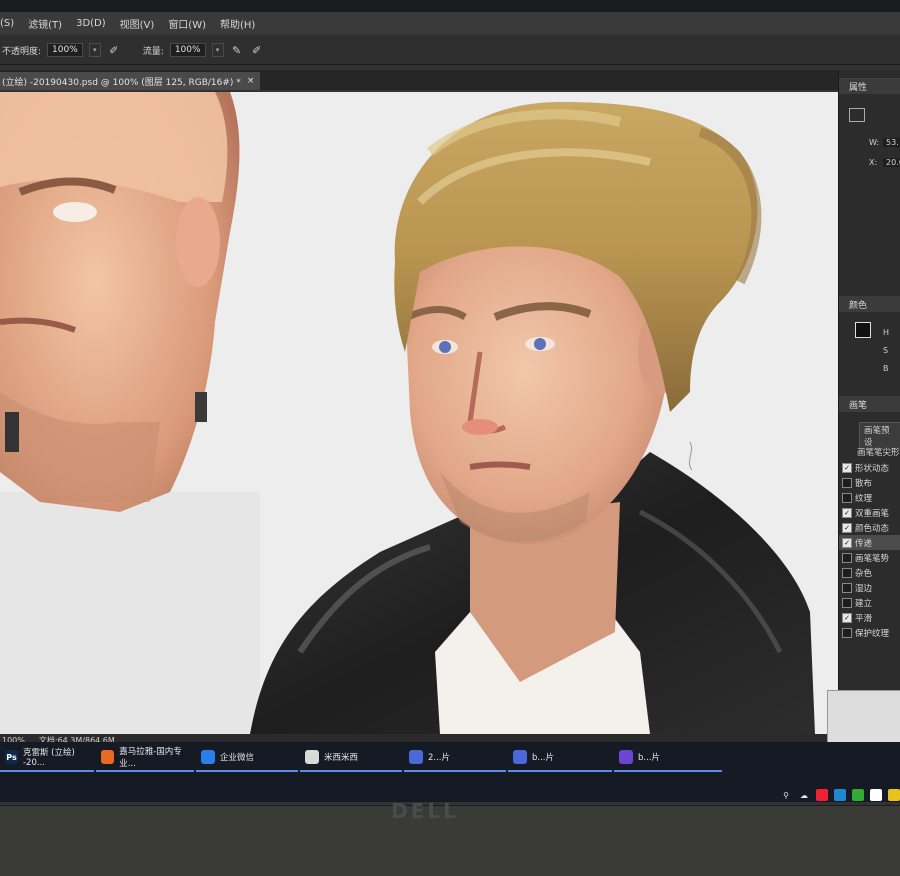 The height and width of the screenshot is (876, 900). Describe the element at coordinates (886, 368) in the screenshot. I see `b-label: B` at that location.